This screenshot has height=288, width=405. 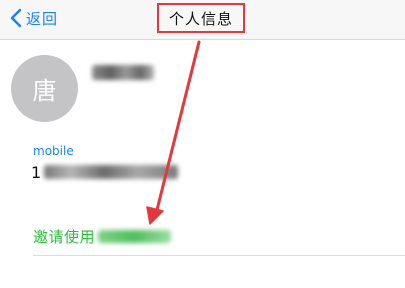 What do you see at coordinates (53, 151) in the screenshot?
I see `mobile-label: mobile` at bounding box center [53, 151].